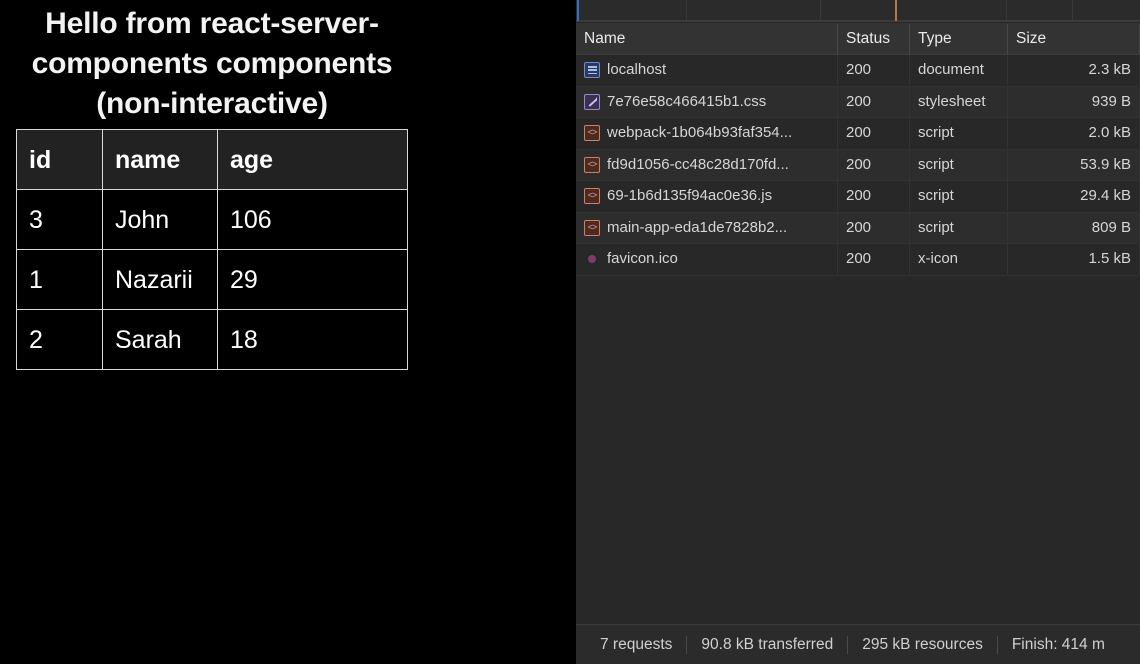 Image resolution: width=1140 pixels, height=664 pixels. I want to click on document-icon, so click(592, 70).